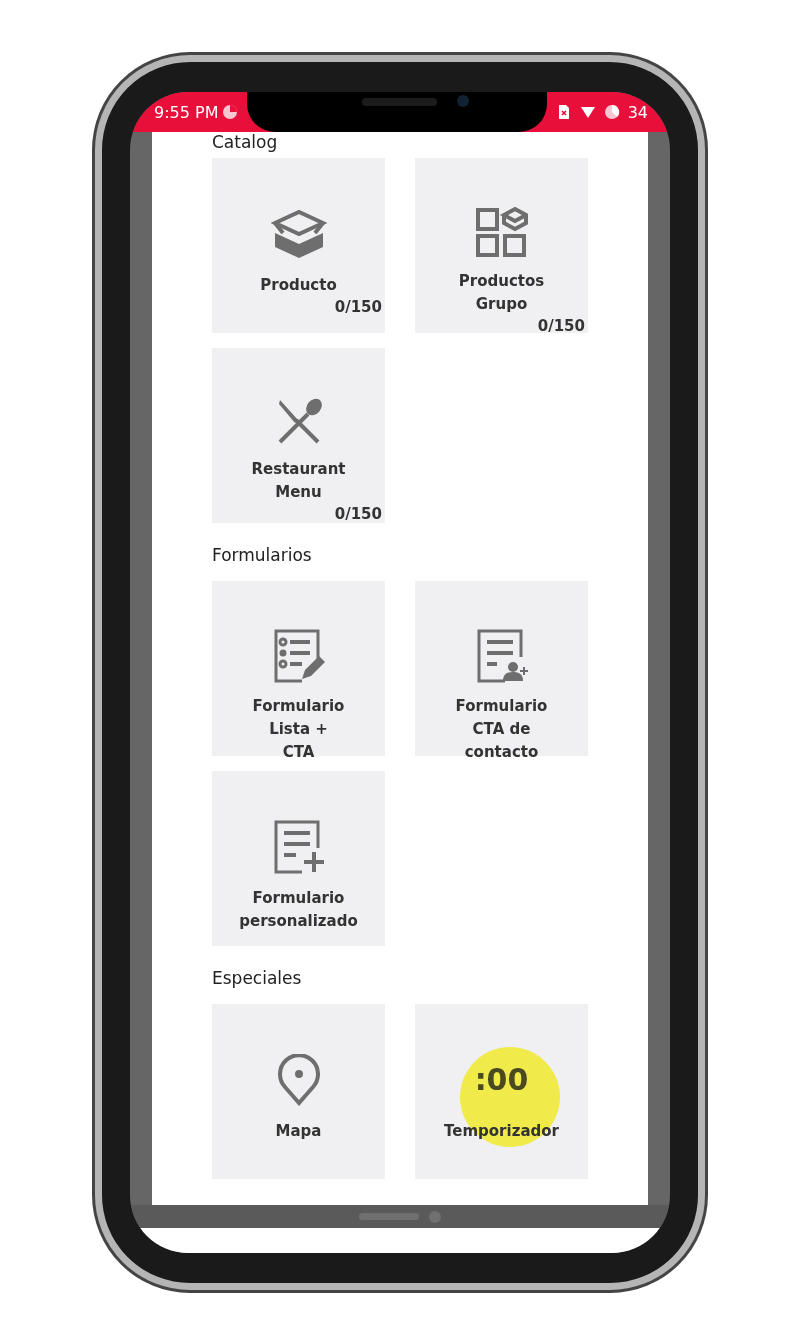  Describe the element at coordinates (611, 112) in the screenshot. I see `battery-icon` at that location.